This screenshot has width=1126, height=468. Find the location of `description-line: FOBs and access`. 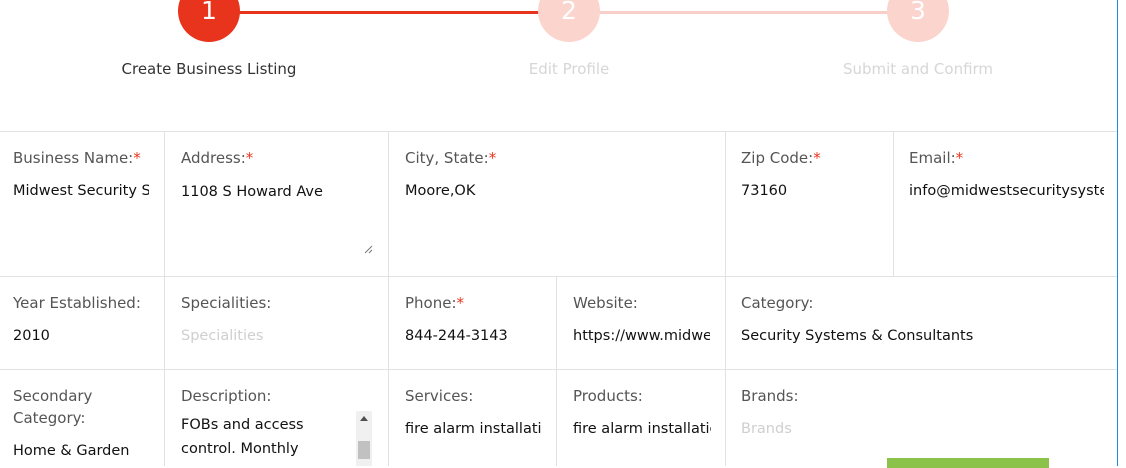

description-line: FOBs and access is located at coordinates (242, 425).